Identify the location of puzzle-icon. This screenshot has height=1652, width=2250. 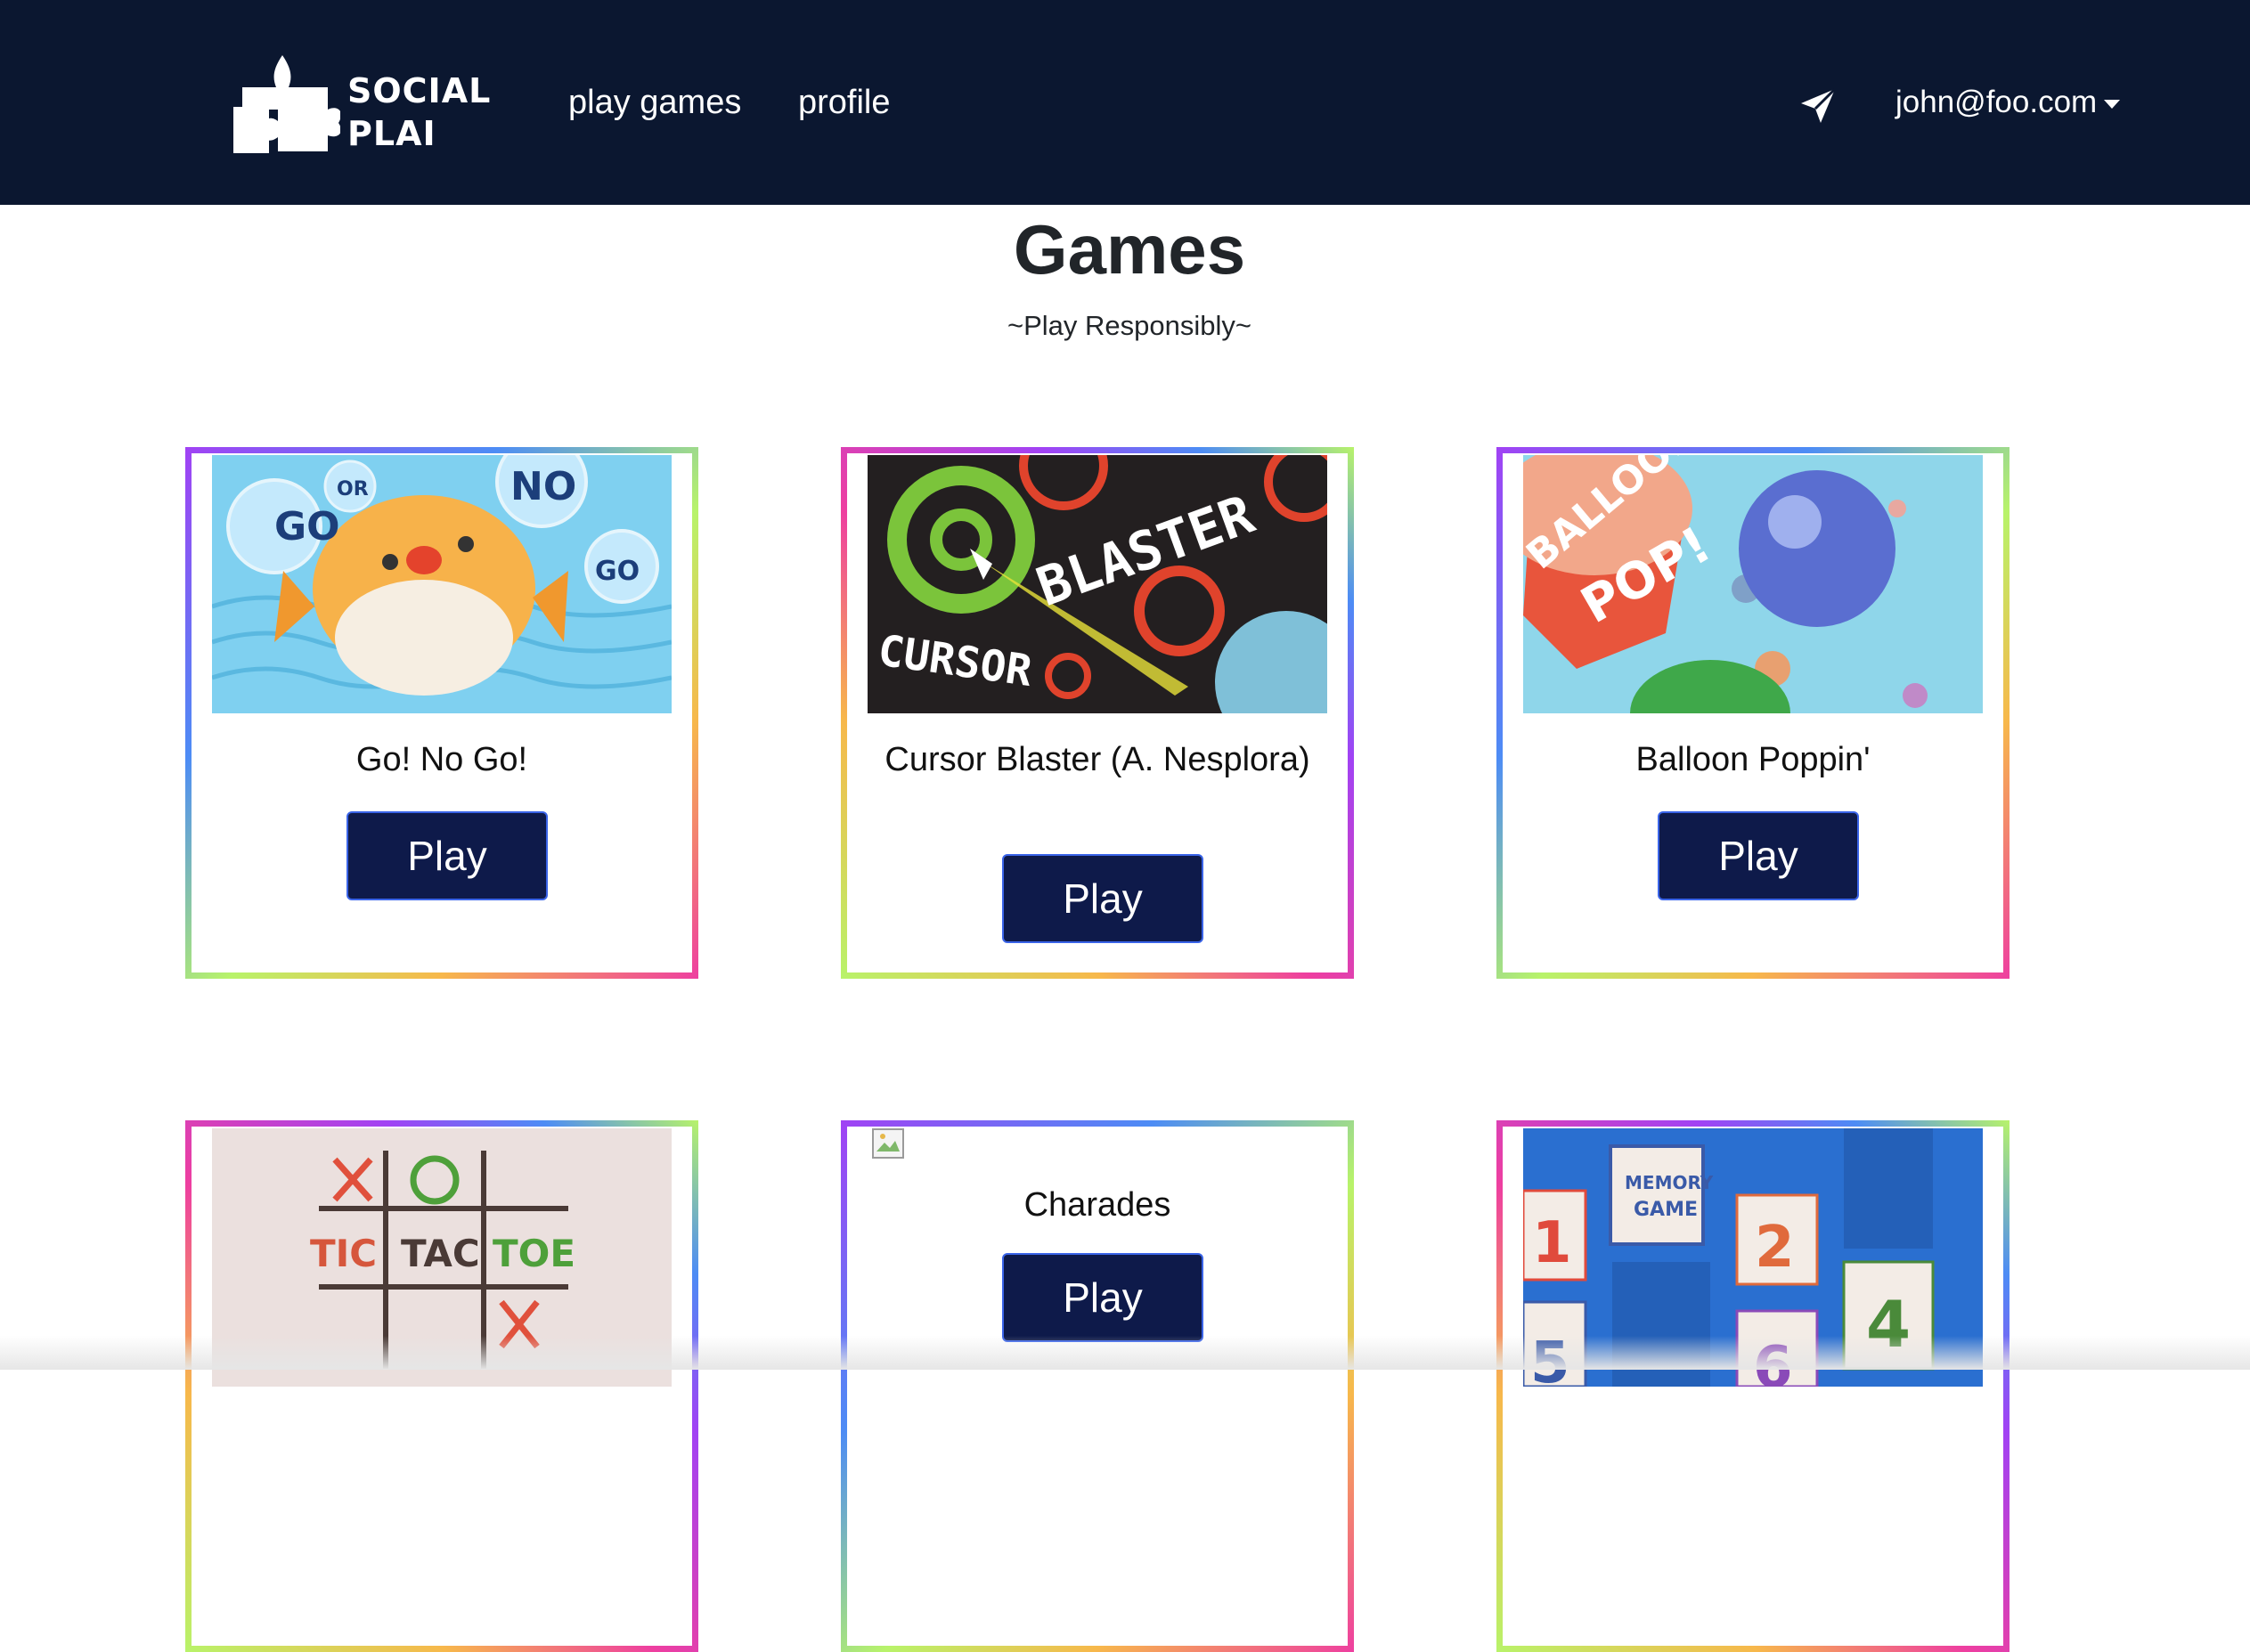
(286, 104).